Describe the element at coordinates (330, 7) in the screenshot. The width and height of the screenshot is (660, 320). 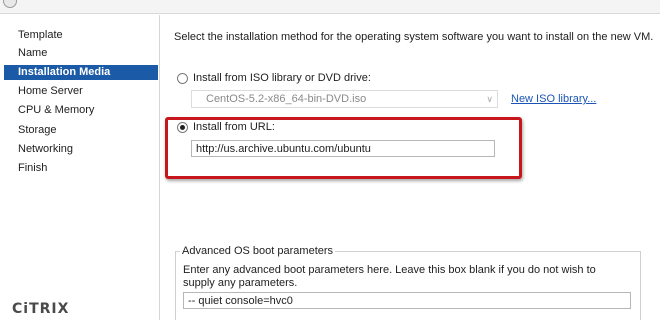
I see `title-bar` at that location.